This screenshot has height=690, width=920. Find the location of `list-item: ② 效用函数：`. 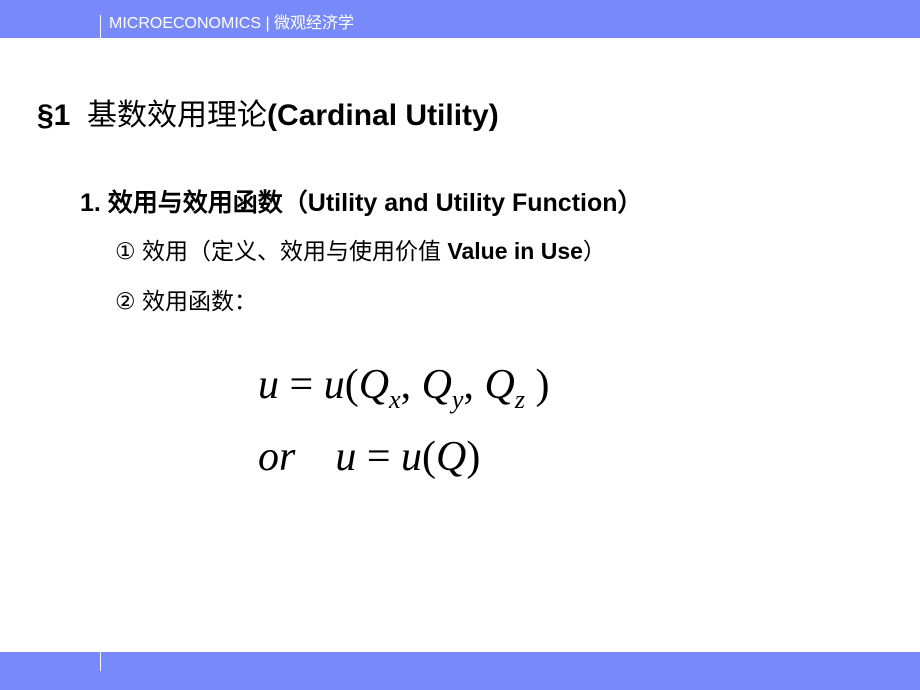

list-item: ② 效用函数： is located at coordinates (186, 301).